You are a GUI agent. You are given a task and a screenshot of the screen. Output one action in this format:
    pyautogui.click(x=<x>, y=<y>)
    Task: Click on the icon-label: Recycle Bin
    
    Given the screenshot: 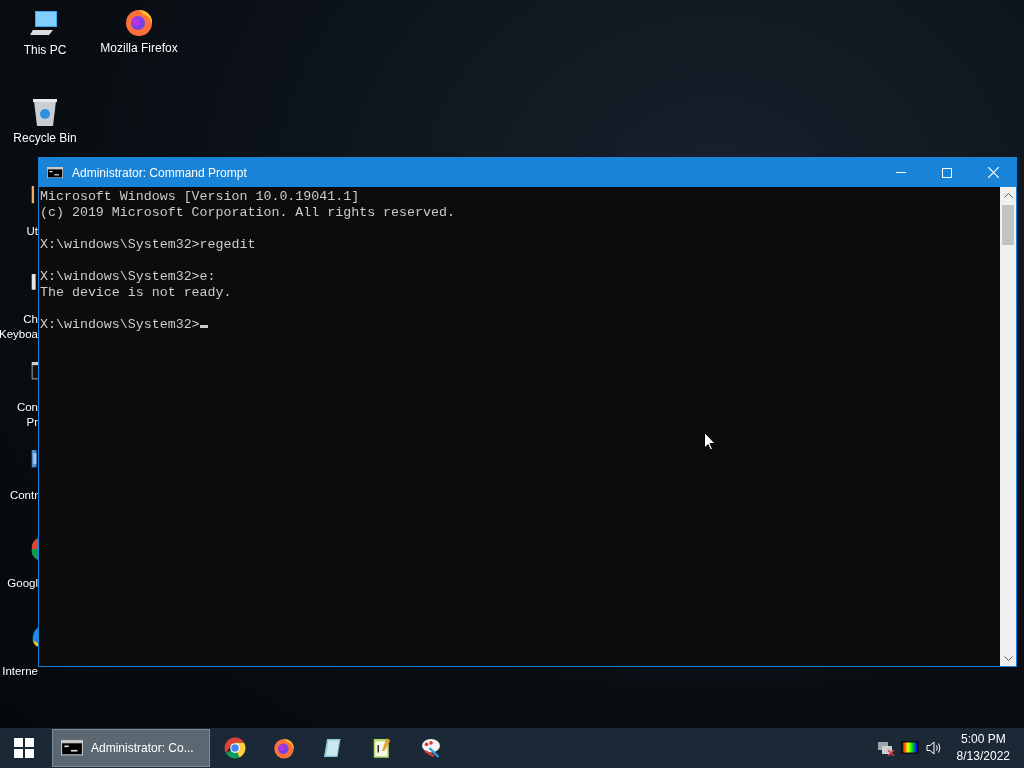 What is the action you would take?
    pyautogui.click(x=45, y=138)
    